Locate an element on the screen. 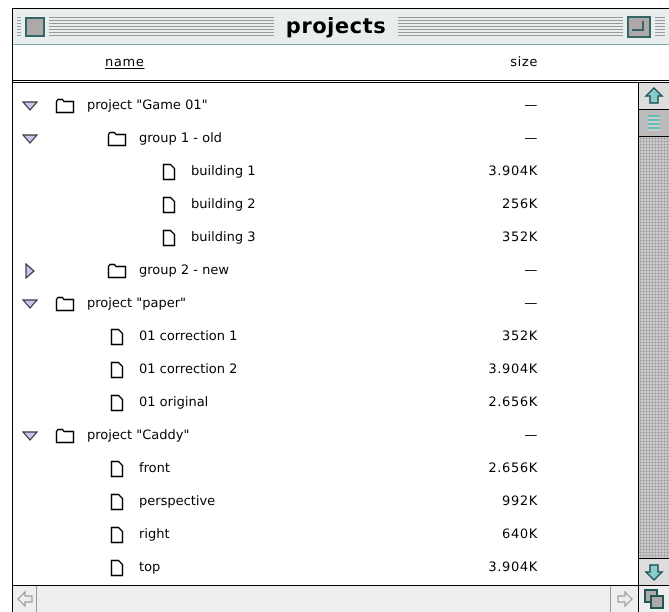 The width and height of the screenshot is (669, 612). file-size: 992K is located at coordinates (520, 501).